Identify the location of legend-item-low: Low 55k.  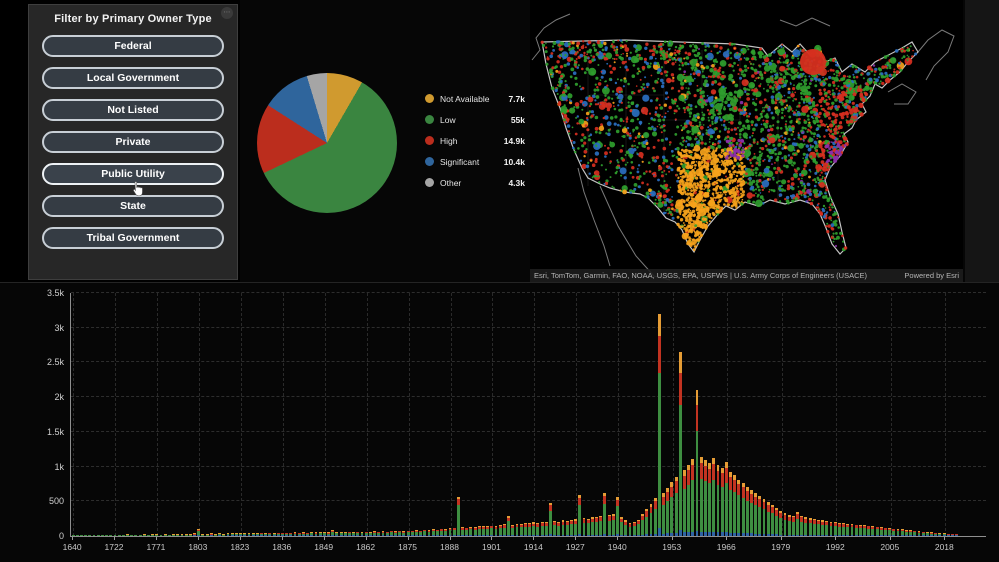
(475, 119).